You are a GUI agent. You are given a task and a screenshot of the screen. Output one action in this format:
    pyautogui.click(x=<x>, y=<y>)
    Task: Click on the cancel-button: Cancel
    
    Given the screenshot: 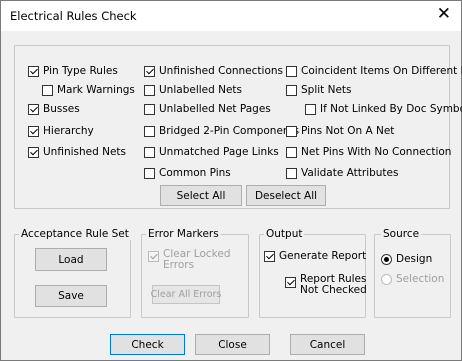 What is the action you would take?
    pyautogui.click(x=327, y=344)
    